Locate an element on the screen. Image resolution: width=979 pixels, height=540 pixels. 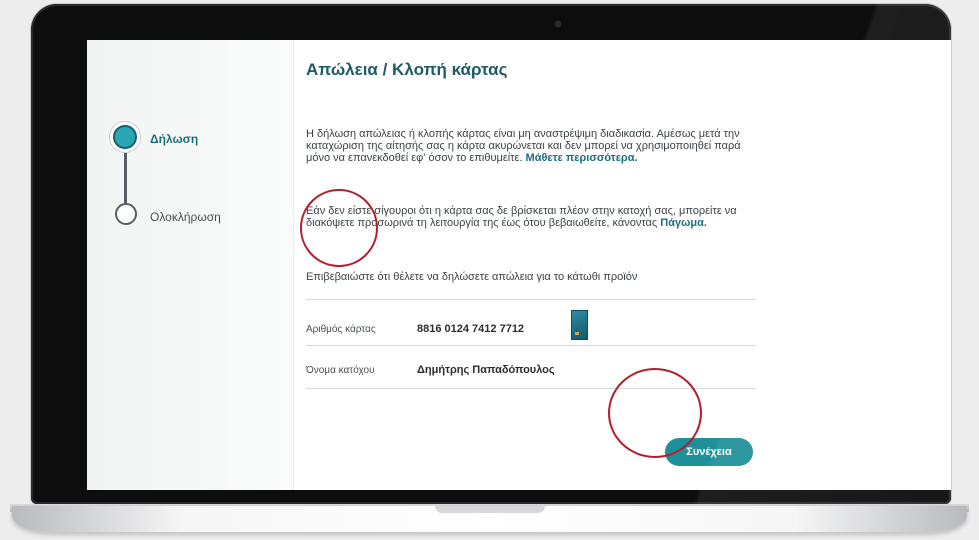
card-holder-value: Δημήτρης Παπαδόπουλος is located at coordinates (486, 370).